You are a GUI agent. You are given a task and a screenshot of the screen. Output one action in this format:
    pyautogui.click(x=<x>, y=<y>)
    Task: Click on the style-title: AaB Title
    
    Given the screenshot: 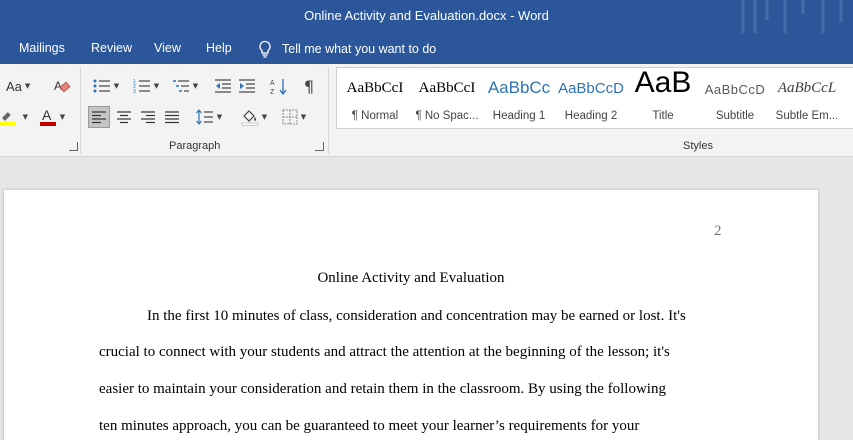 What is the action you would take?
    pyautogui.click(x=663, y=98)
    